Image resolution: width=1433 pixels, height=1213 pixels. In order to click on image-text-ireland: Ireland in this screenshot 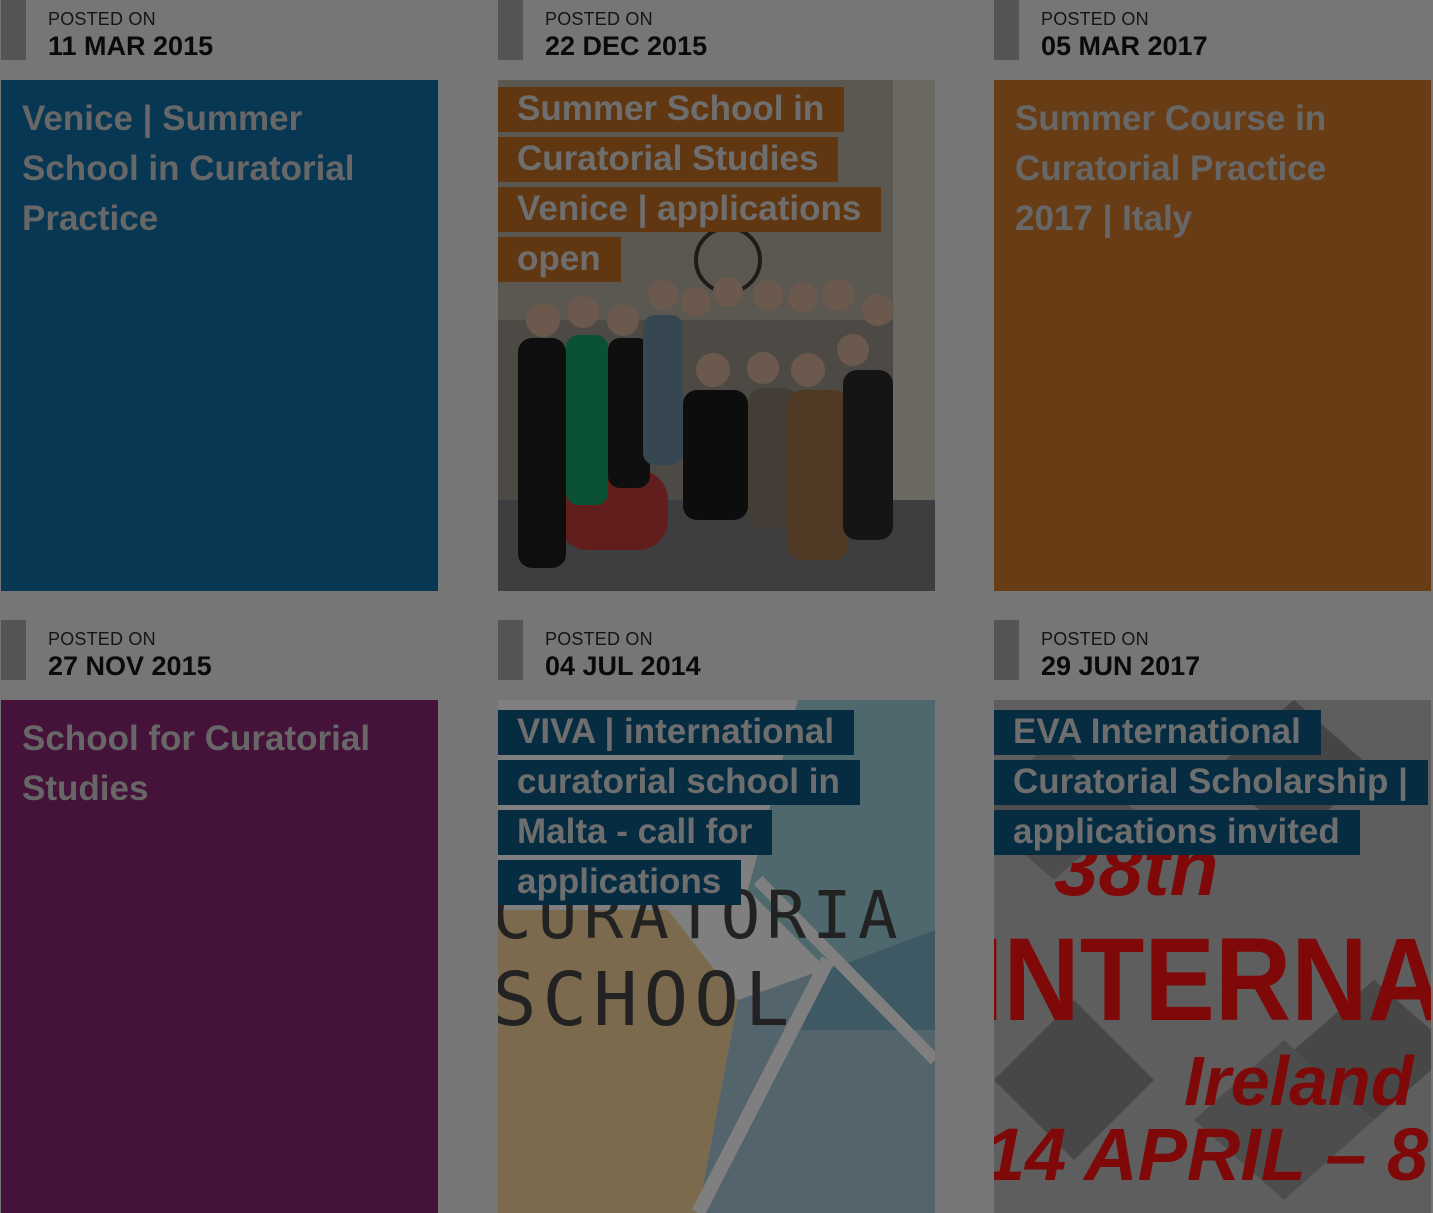, I will do `click(1299, 1081)`.